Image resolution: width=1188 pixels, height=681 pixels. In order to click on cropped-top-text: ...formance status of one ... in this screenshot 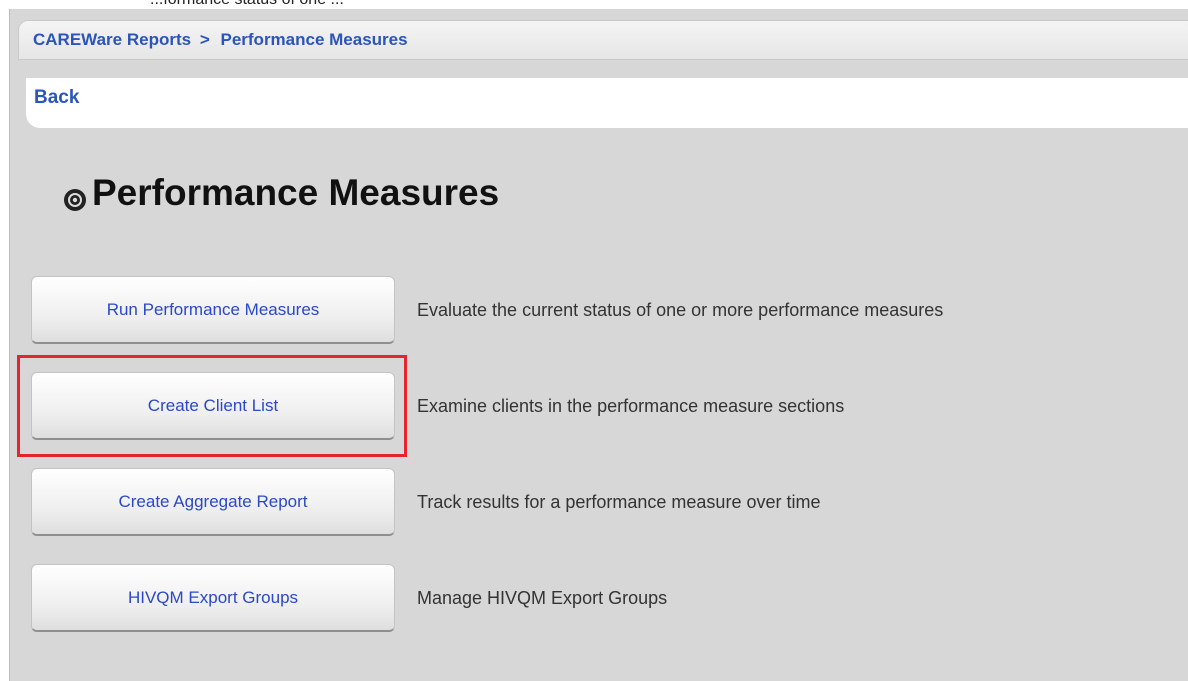, I will do `click(247, 4)`.